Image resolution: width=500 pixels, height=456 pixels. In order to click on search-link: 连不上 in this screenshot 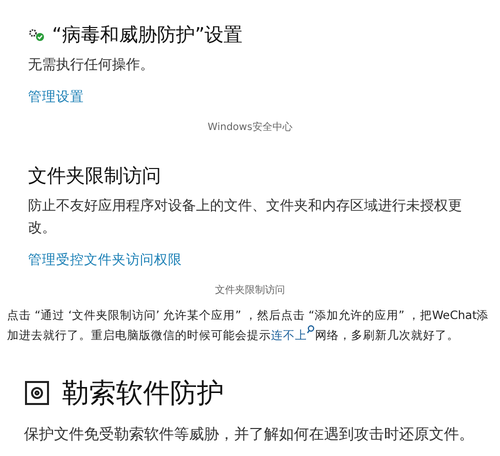, I will do `click(289, 335)`.